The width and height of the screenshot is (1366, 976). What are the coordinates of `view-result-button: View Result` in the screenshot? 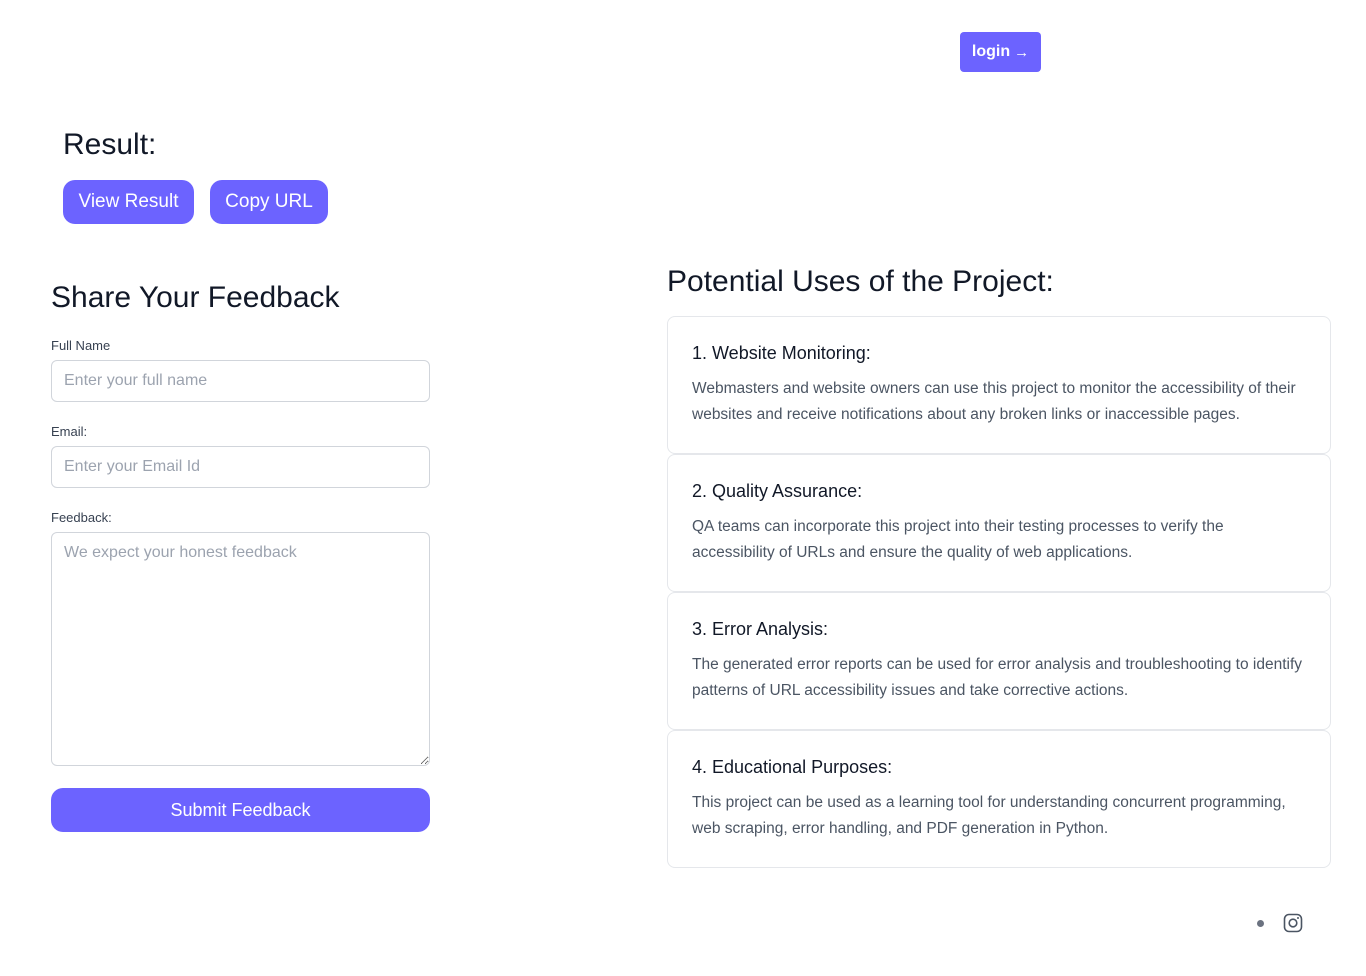 It's located at (128, 202).